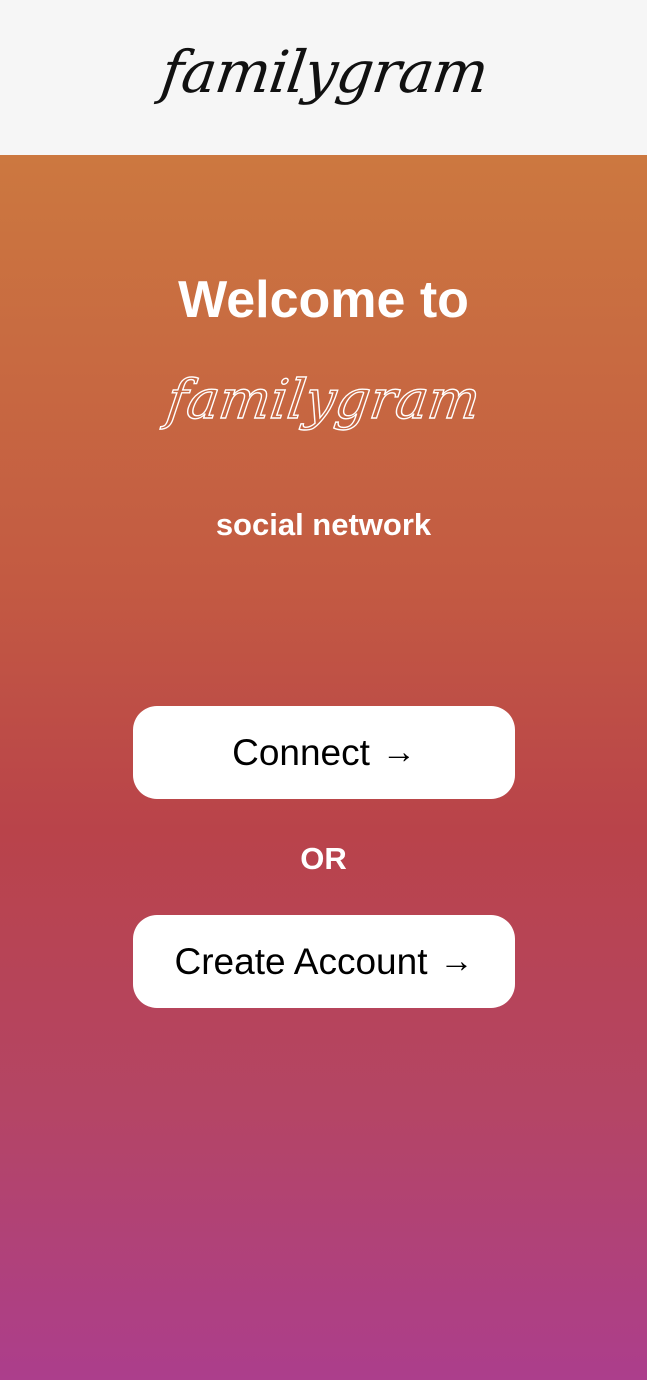  I want to click on connect-button-label: Connect, so click(301, 752).